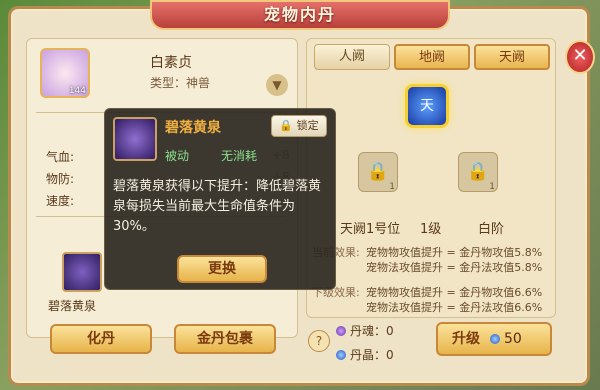 This screenshot has width=600, height=390. I want to click on change-skill-button: 更换, so click(222, 269).